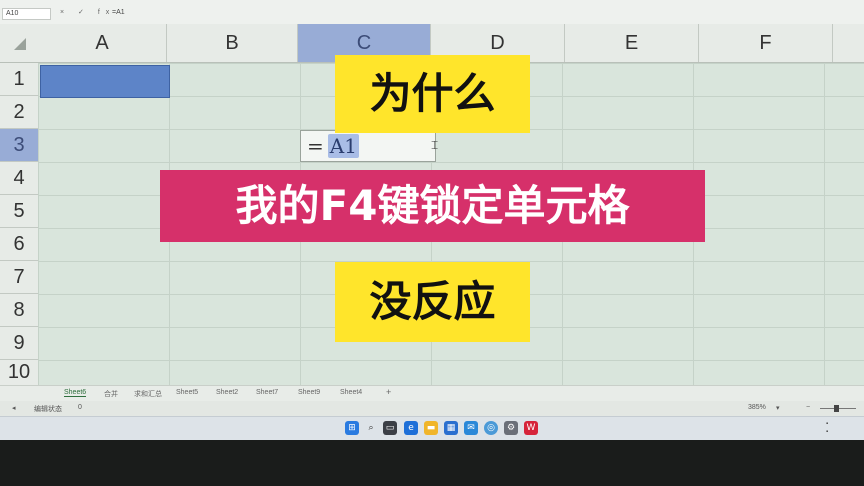  Describe the element at coordinates (19, 310) in the screenshot. I see `row-header-8: 8` at that location.